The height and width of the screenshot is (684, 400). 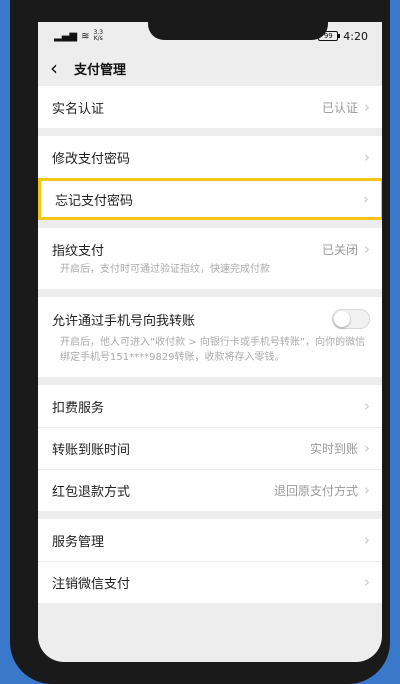 What do you see at coordinates (78, 408) in the screenshot?
I see `deduction-label: 扣费服务` at bounding box center [78, 408].